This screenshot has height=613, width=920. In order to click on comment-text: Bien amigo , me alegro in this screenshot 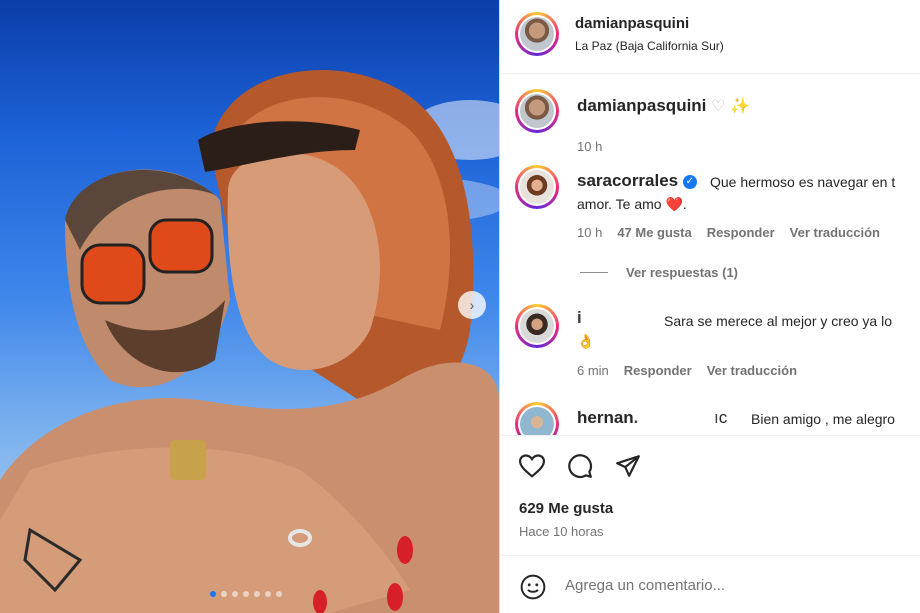, I will do `click(823, 419)`.